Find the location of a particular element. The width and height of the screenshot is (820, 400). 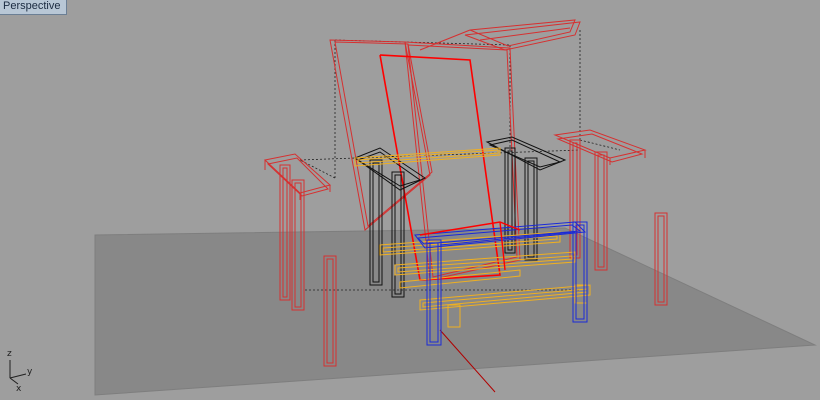

axis-widget is located at coordinates (18, 372).